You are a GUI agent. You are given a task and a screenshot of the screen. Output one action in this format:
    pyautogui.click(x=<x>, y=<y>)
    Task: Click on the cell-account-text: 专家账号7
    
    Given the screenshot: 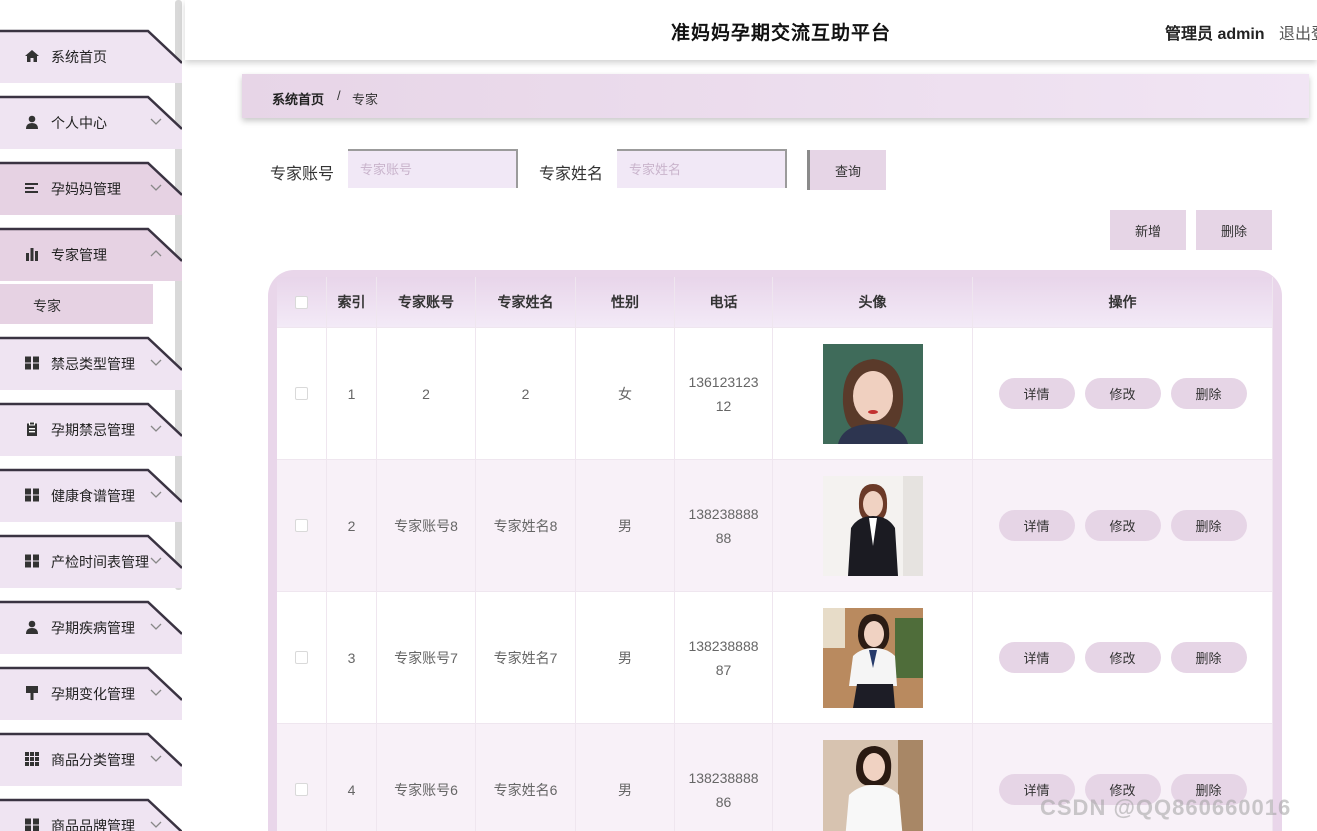 What is the action you would take?
    pyautogui.click(x=426, y=657)
    